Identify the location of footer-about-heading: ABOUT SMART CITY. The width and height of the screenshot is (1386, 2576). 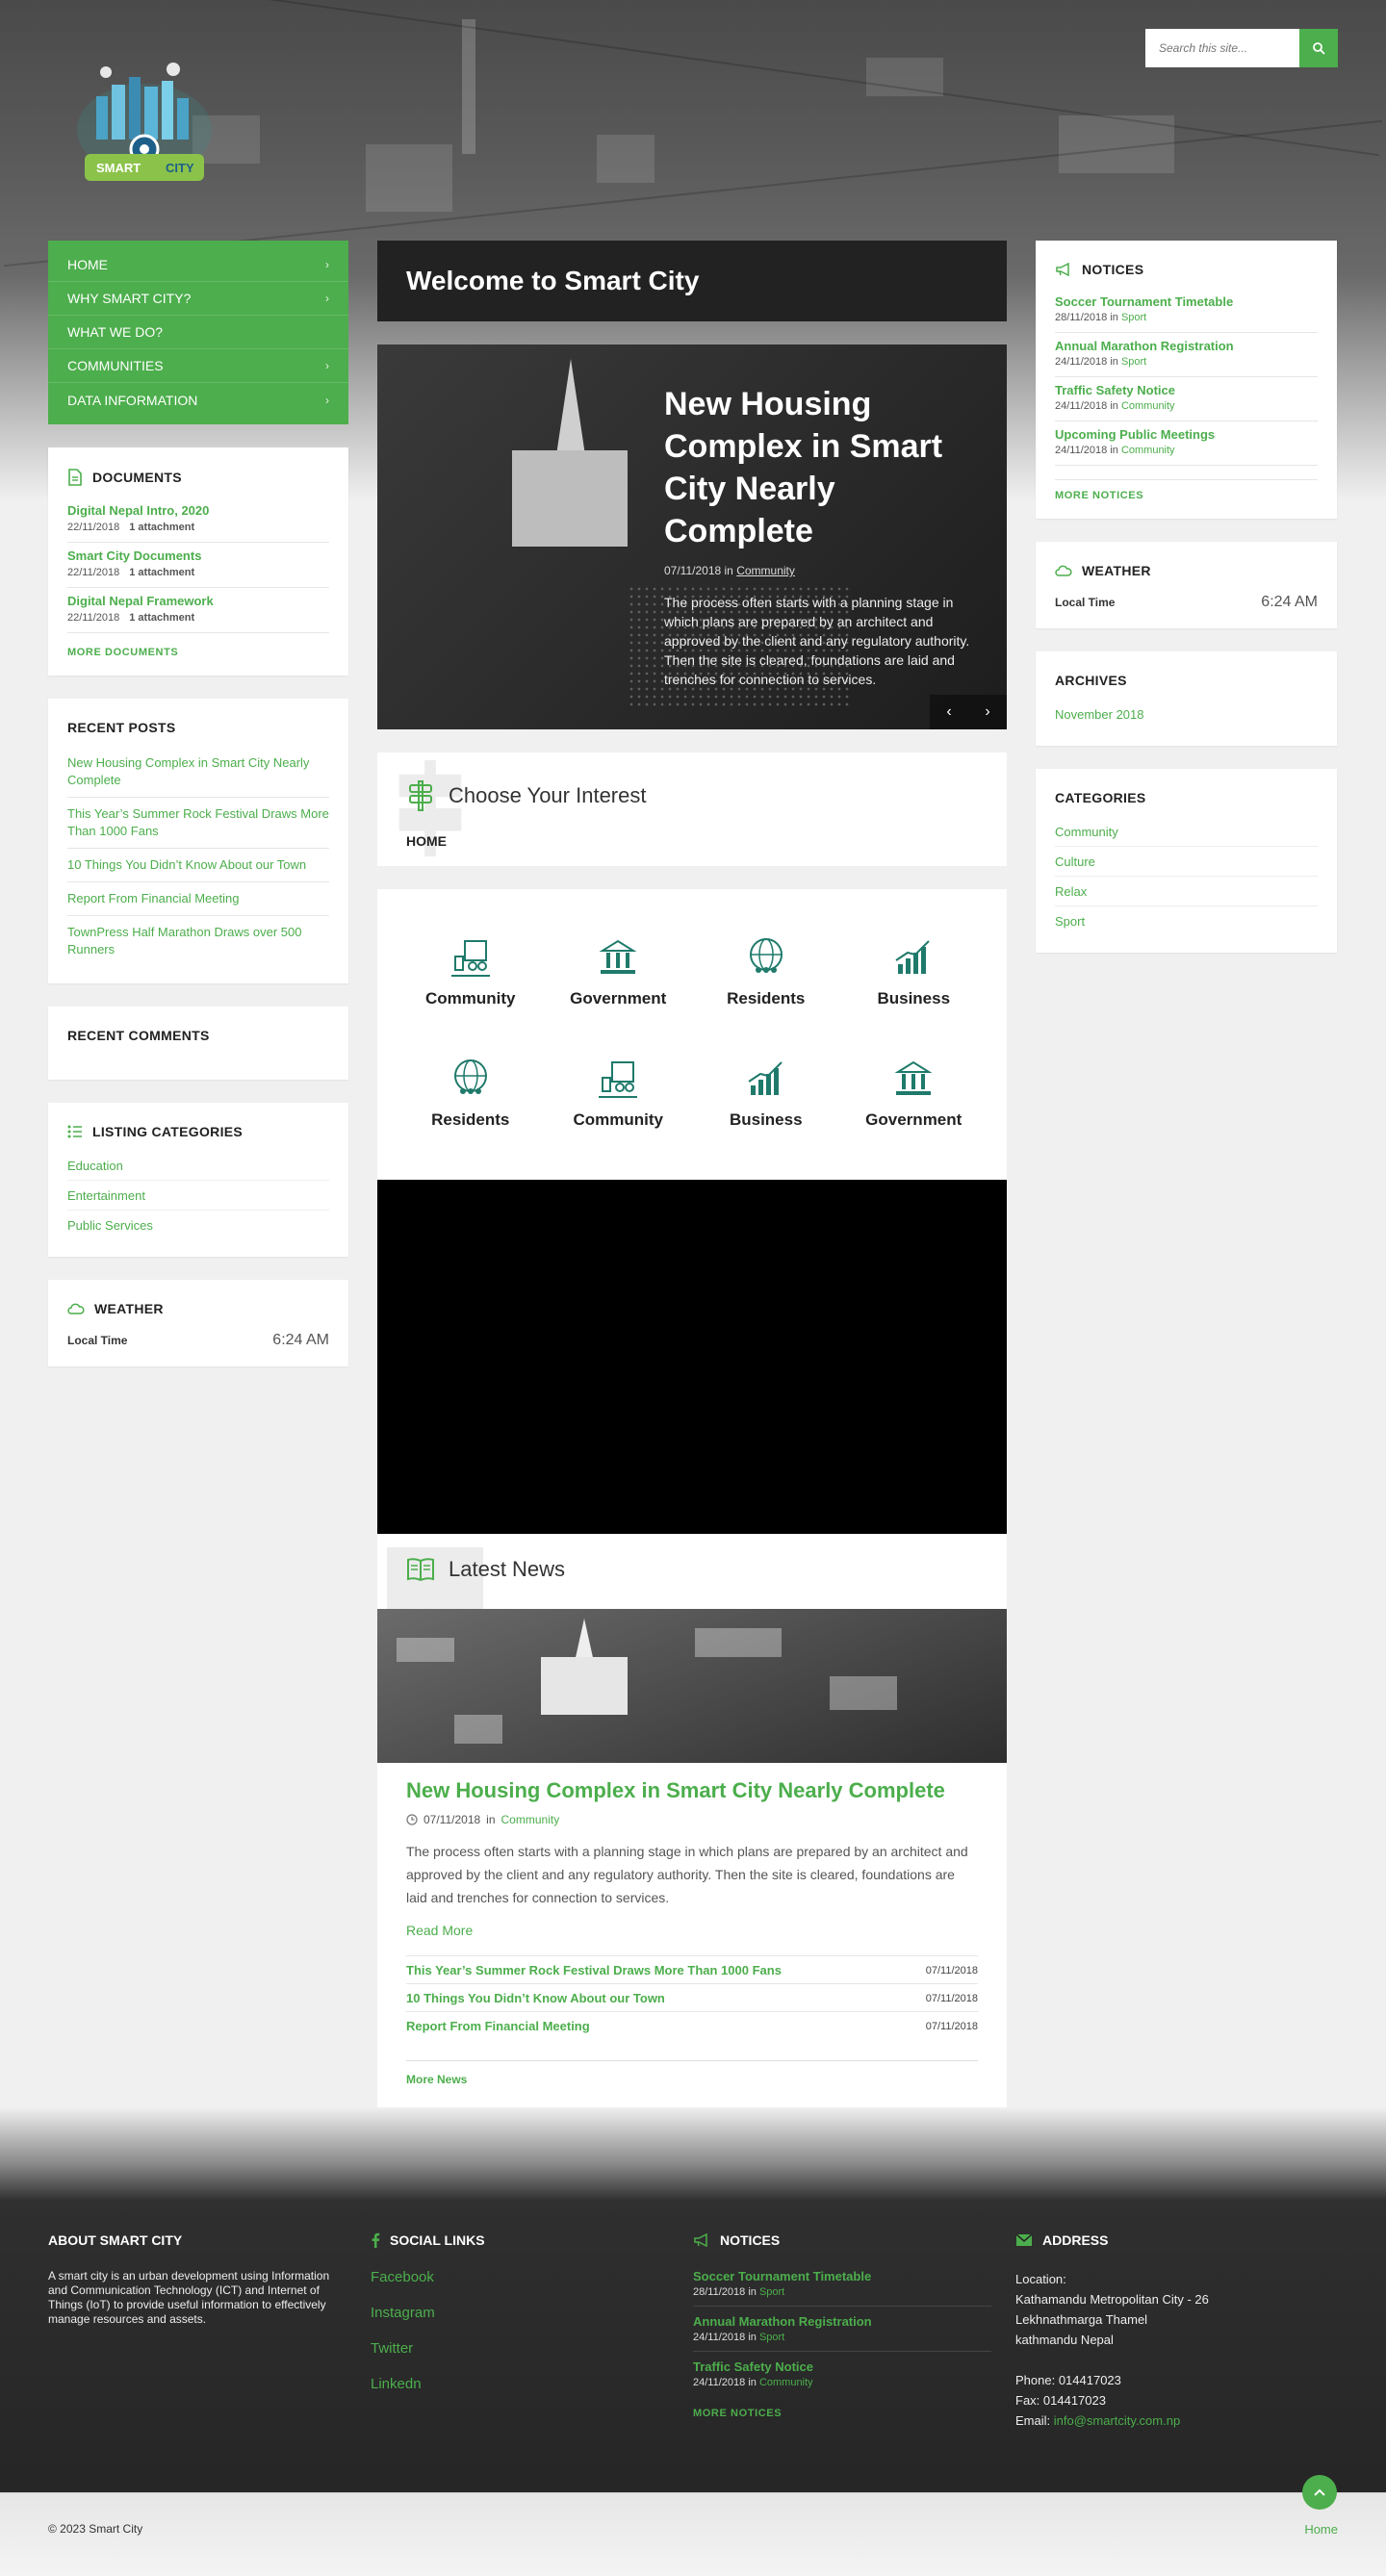
(115, 2240).